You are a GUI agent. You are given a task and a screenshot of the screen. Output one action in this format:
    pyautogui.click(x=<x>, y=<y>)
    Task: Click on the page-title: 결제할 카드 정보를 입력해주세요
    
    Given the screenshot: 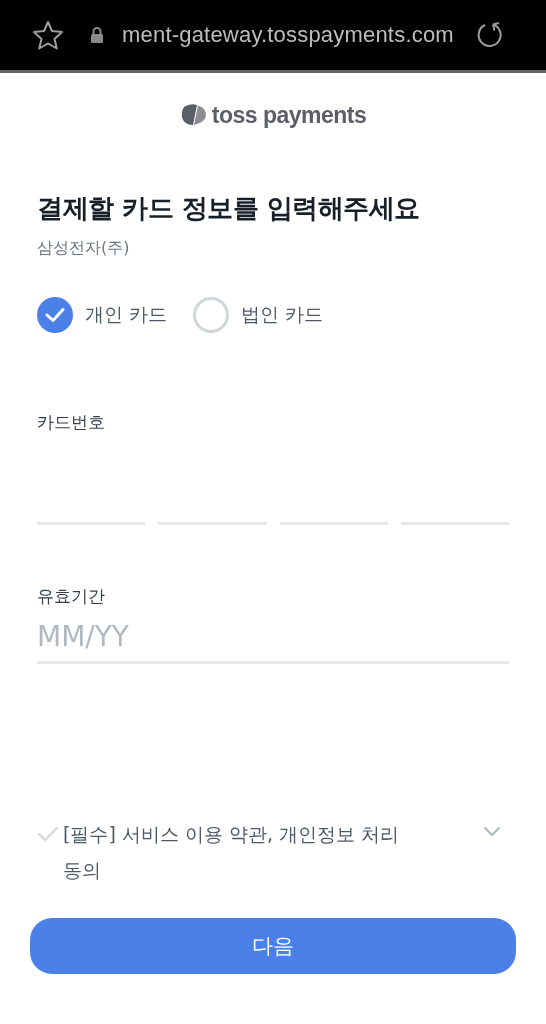 What is the action you would take?
    pyautogui.click(x=229, y=208)
    